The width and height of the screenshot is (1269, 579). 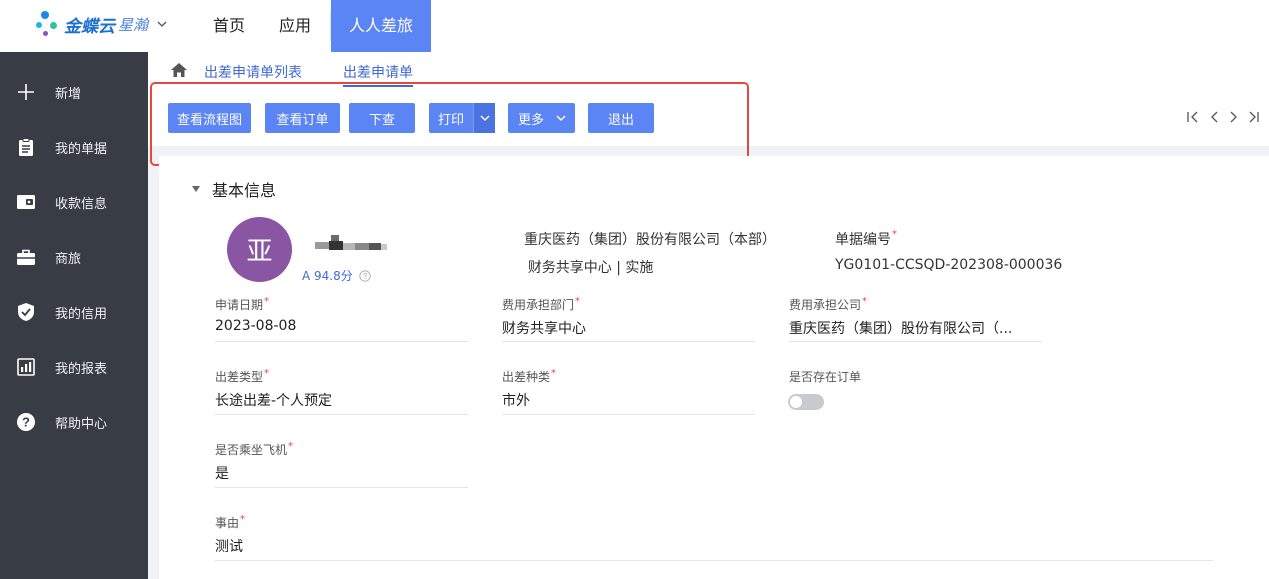 I want to click on field-label: 费用承担部门*, so click(x=541, y=304).